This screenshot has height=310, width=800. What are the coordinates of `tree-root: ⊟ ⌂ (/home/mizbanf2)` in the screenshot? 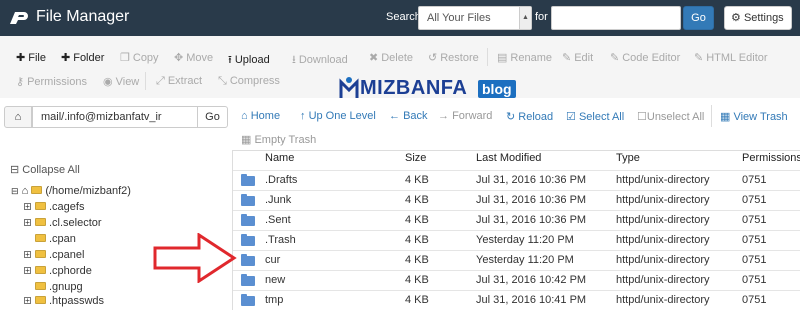 It's located at (71, 191).